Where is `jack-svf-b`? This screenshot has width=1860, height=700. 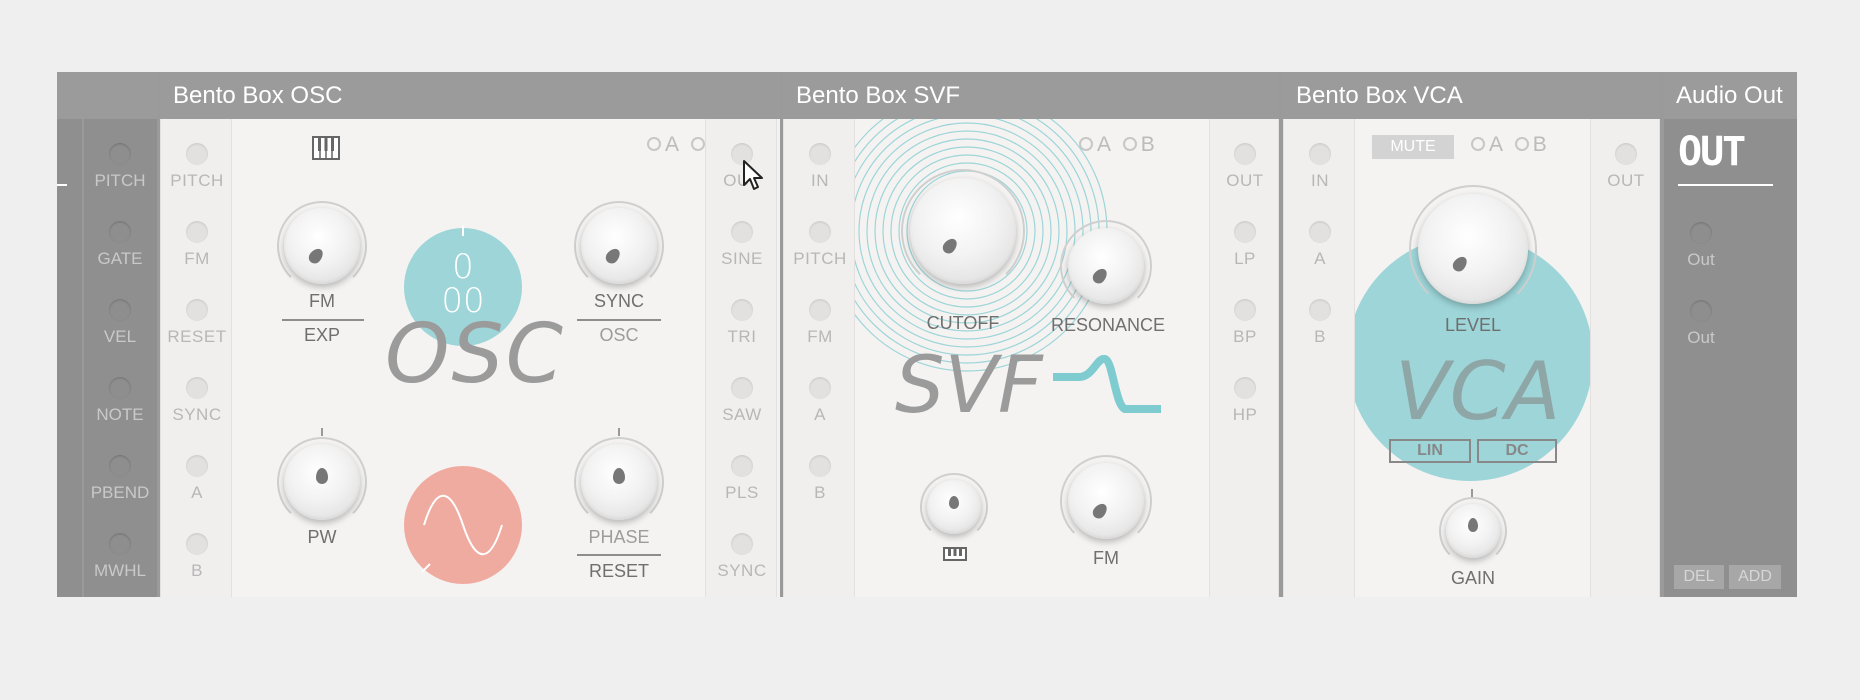 jack-svf-b is located at coordinates (820, 466).